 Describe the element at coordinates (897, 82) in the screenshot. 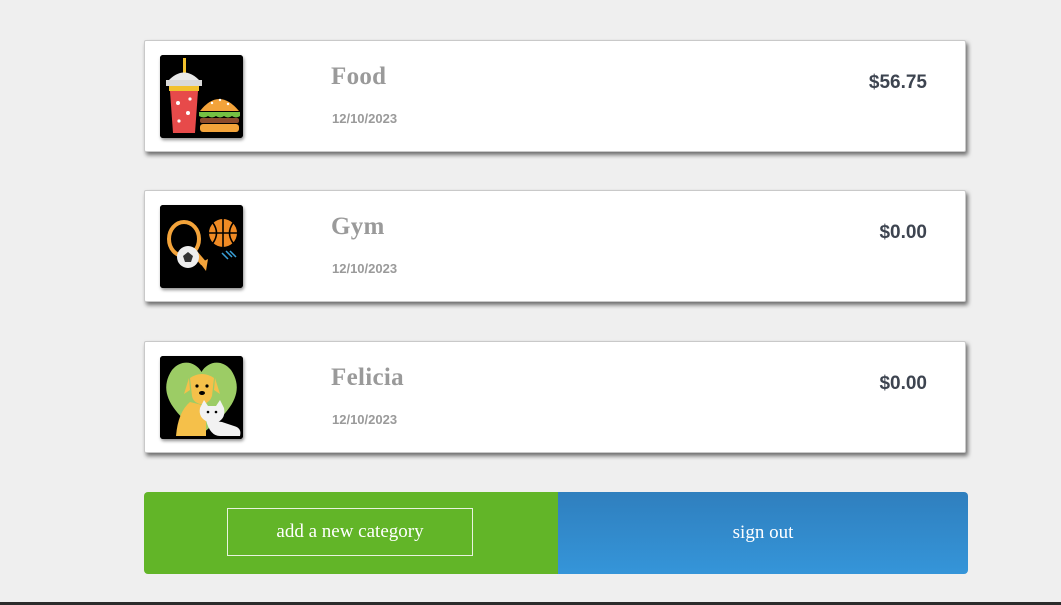

I see `category-amount: $56.75` at that location.